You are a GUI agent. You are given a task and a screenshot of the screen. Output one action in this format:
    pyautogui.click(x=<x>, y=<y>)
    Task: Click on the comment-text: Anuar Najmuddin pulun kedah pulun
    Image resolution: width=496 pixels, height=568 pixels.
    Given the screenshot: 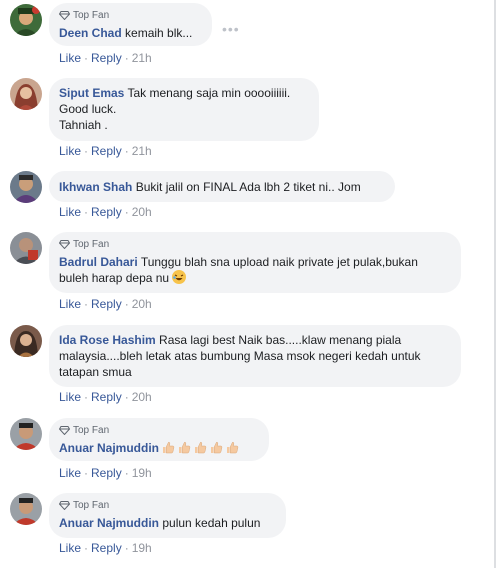 What is the action you would take?
    pyautogui.click(x=166, y=523)
    